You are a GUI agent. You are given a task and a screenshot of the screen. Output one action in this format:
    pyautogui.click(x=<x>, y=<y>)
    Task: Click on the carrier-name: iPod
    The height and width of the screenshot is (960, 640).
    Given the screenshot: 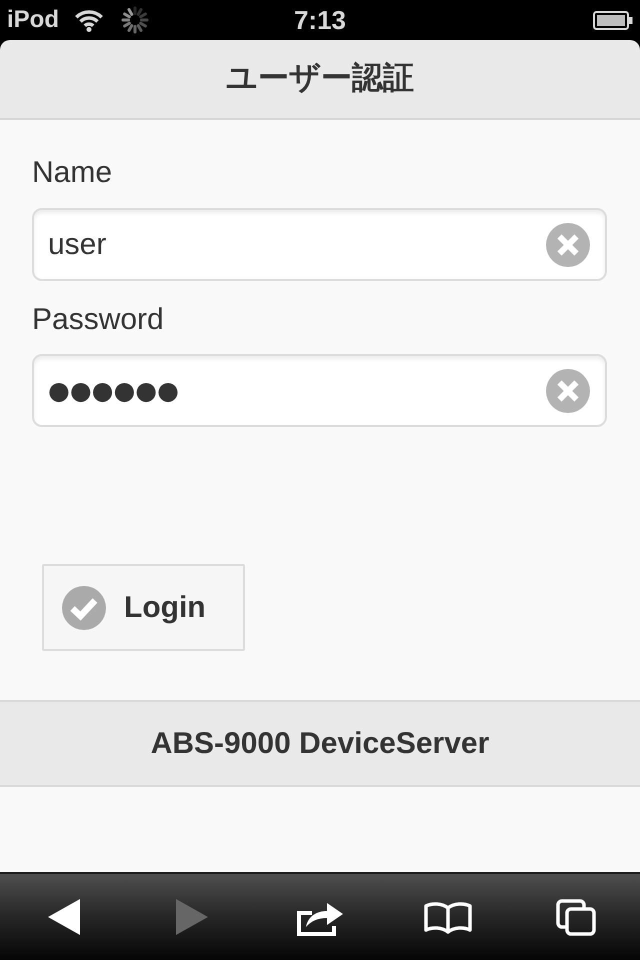 What is the action you would take?
    pyautogui.click(x=33, y=20)
    